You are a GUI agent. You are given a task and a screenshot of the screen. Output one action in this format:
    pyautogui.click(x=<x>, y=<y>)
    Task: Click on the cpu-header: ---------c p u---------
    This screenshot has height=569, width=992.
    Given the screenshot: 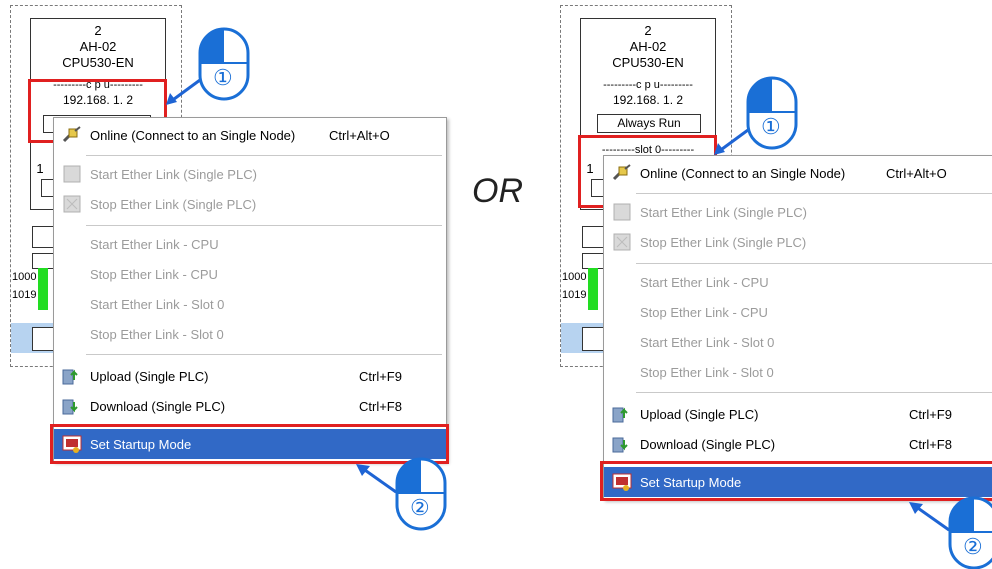 What is the action you would take?
    pyautogui.click(x=648, y=85)
    